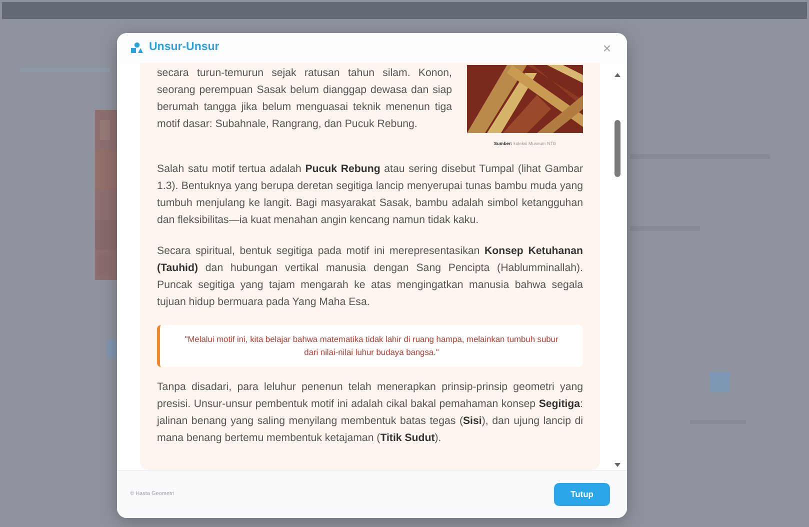  Describe the element at coordinates (370, 413) in the screenshot. I see `paragraph: Tanpa disadari, para leluhur penenun telah menerapkan prinsip-prinsip geometri yang presisi. Unsur-unsur pembentuk motif ini adalah cikal bakal pemahaman konsep Segitiga: jalinan benang yang saling menyilang membentuk batas tegas (Sisi), dan ujung lancip di mana benang bertemu membentuk ketajaman (Titik Sudut).` at that location.